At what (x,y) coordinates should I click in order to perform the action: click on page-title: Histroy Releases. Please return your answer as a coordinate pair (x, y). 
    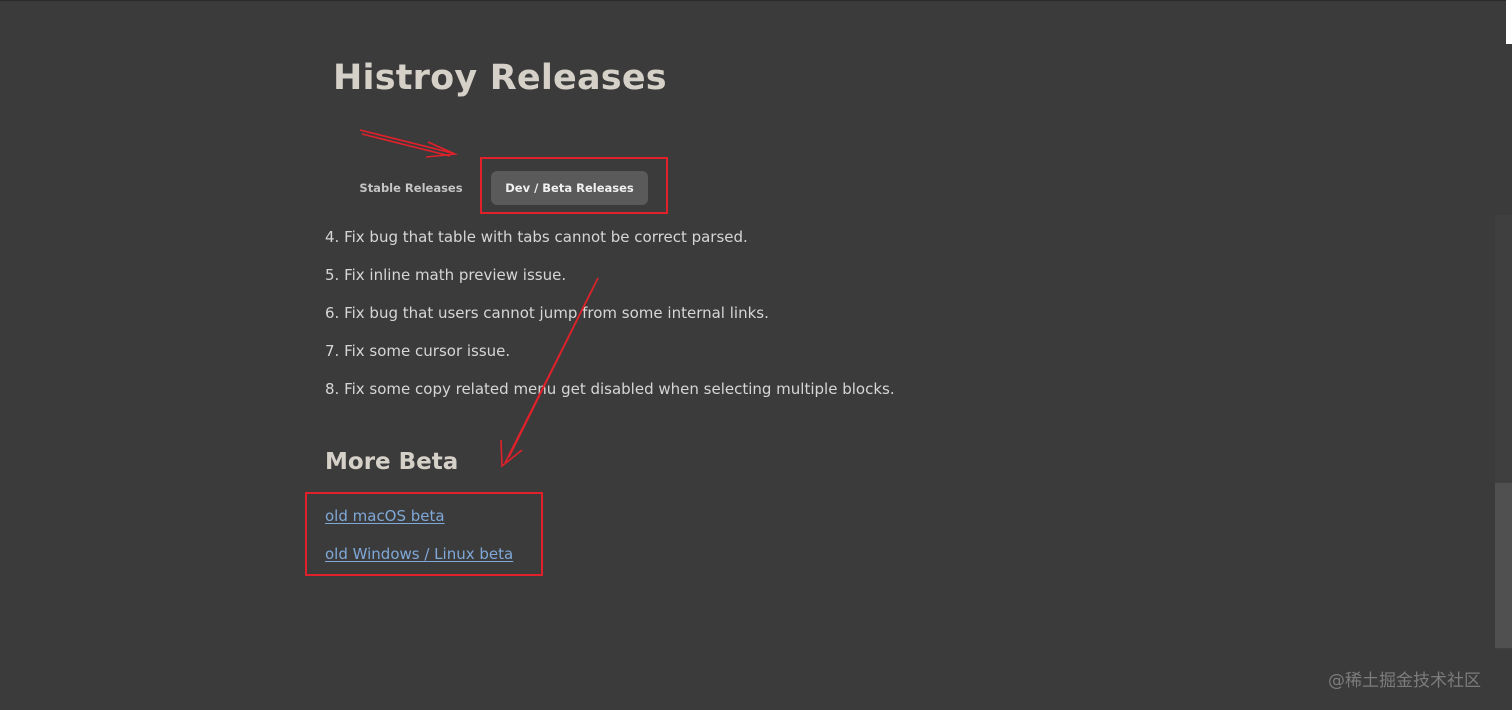
    Looking at the image, I should click on (500, 78).